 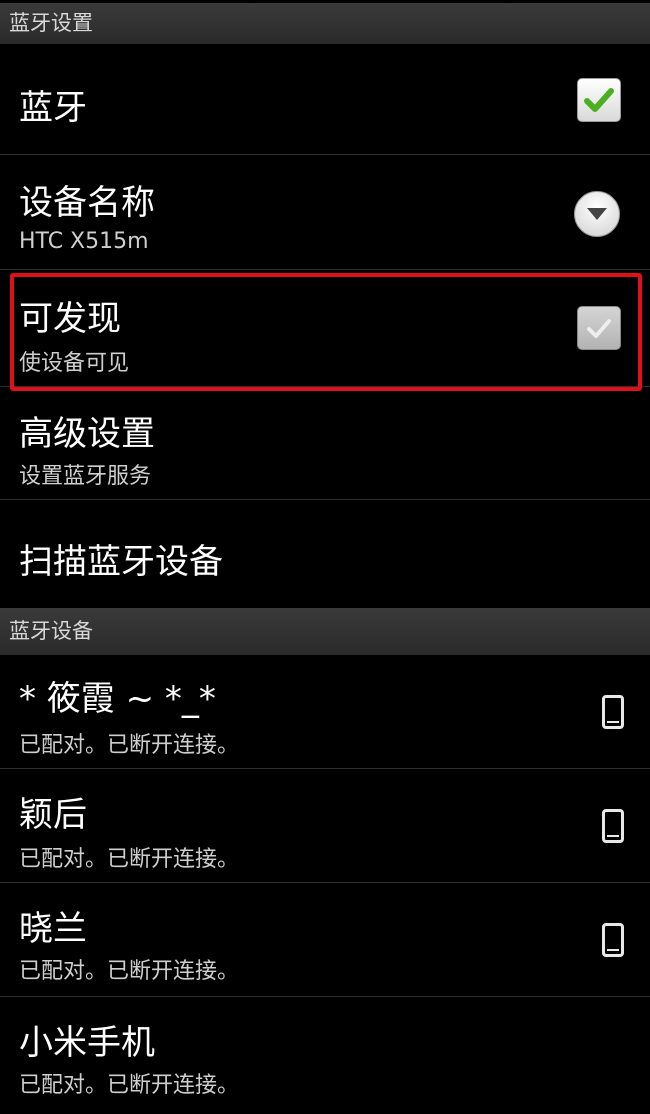 I want to click on device-list-item: * 筱霞 ~ *_* 已配对。已断开连接。, so click(x=325, y=712).